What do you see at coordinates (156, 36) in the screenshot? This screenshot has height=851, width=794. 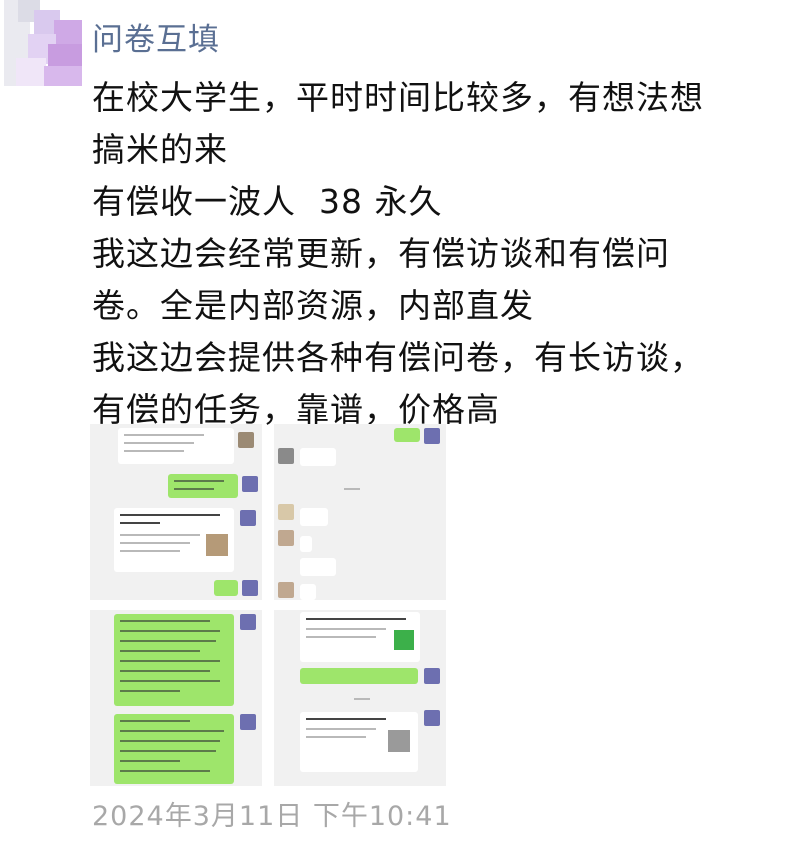 I see `sender-name: 问卷互填` at bounding box center [156, 36].